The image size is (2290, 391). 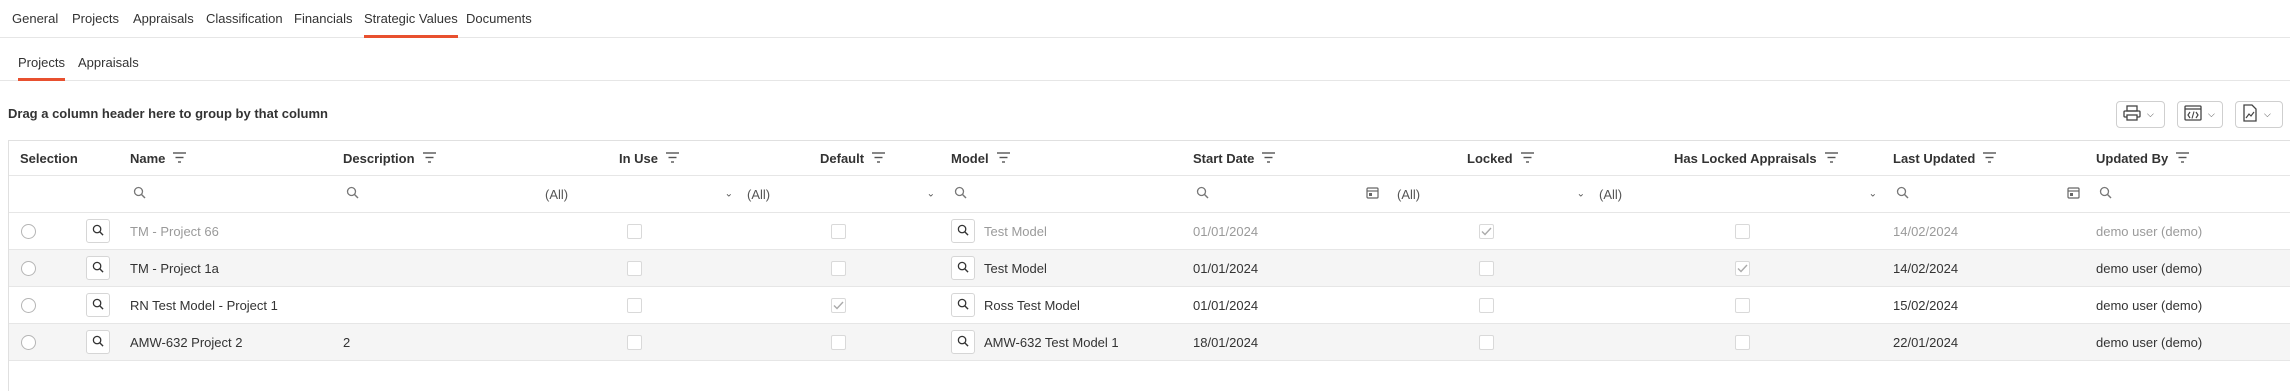 I want to click on model-cell: AMW-632 Test Model 1, so click(x=1051, y=342).